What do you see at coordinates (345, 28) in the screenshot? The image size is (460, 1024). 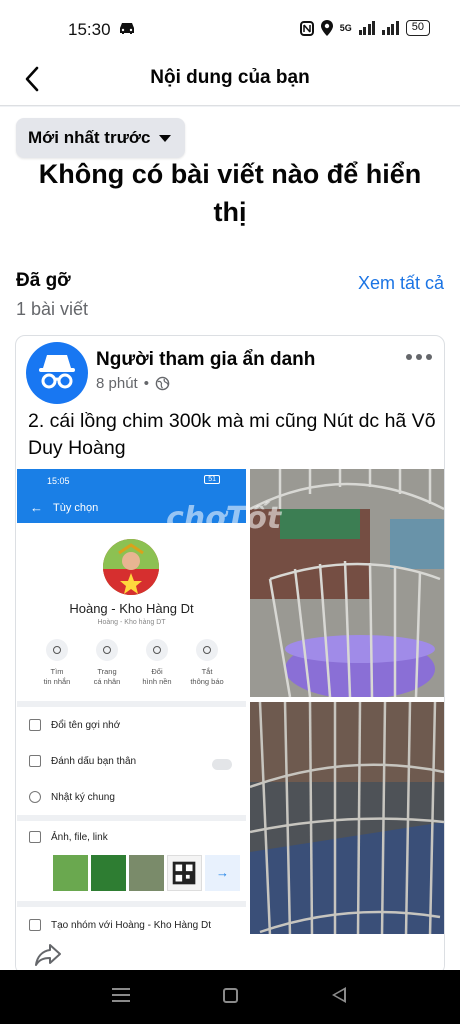 I see `network-label: 5G` at bounding box center [345, 28].